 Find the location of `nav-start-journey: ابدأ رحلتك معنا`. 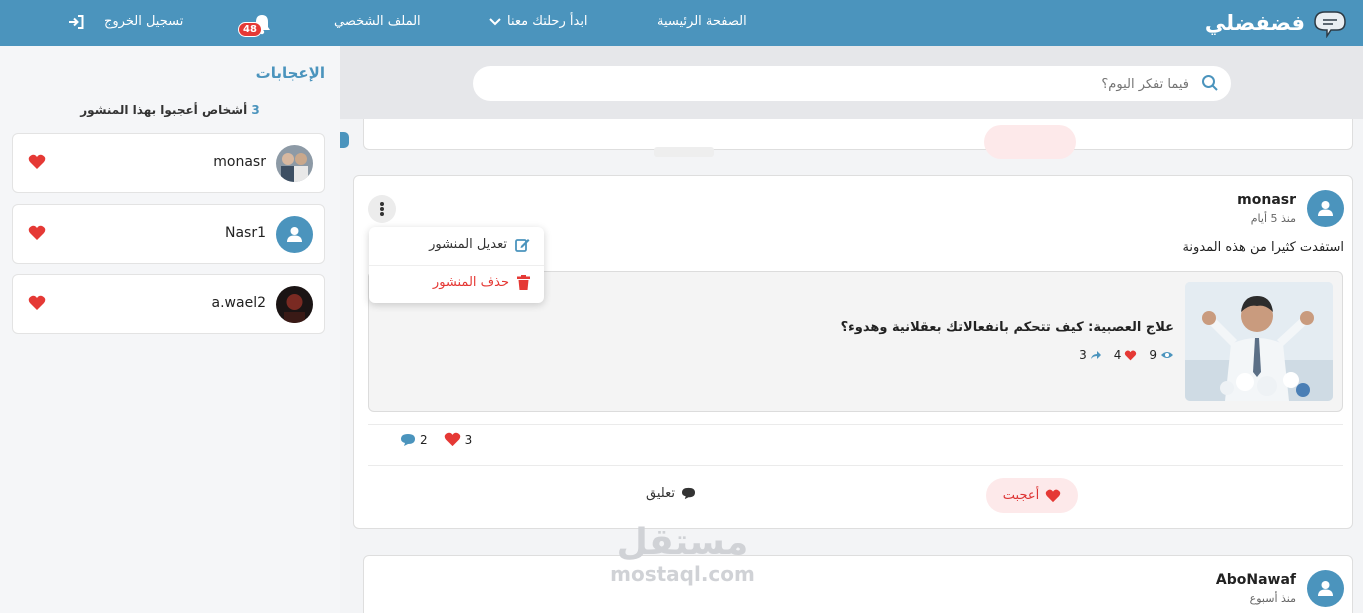

nav-start-journey: ابدأ رحلتك معنا is located at coordinates (538, 21).